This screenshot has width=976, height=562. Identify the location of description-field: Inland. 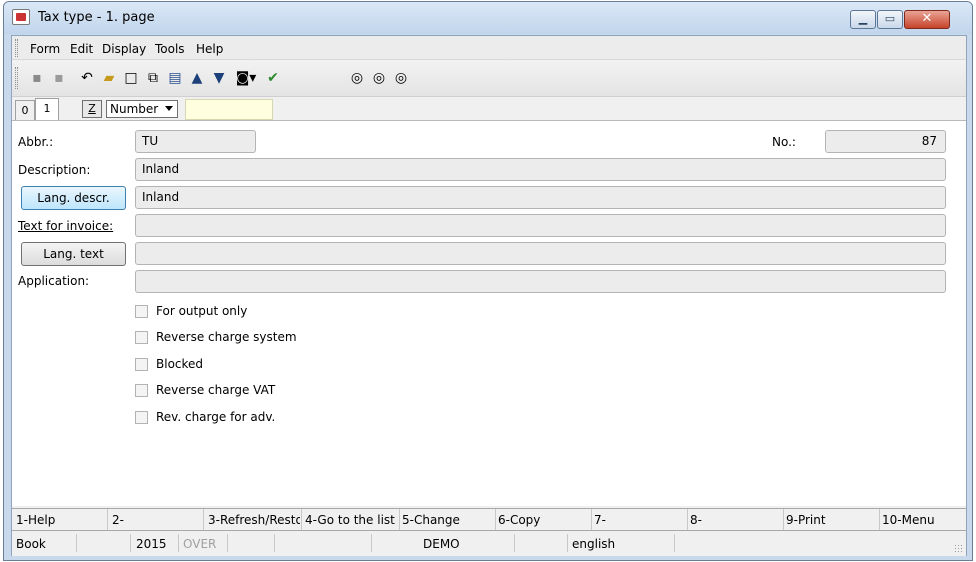
(540, 169).